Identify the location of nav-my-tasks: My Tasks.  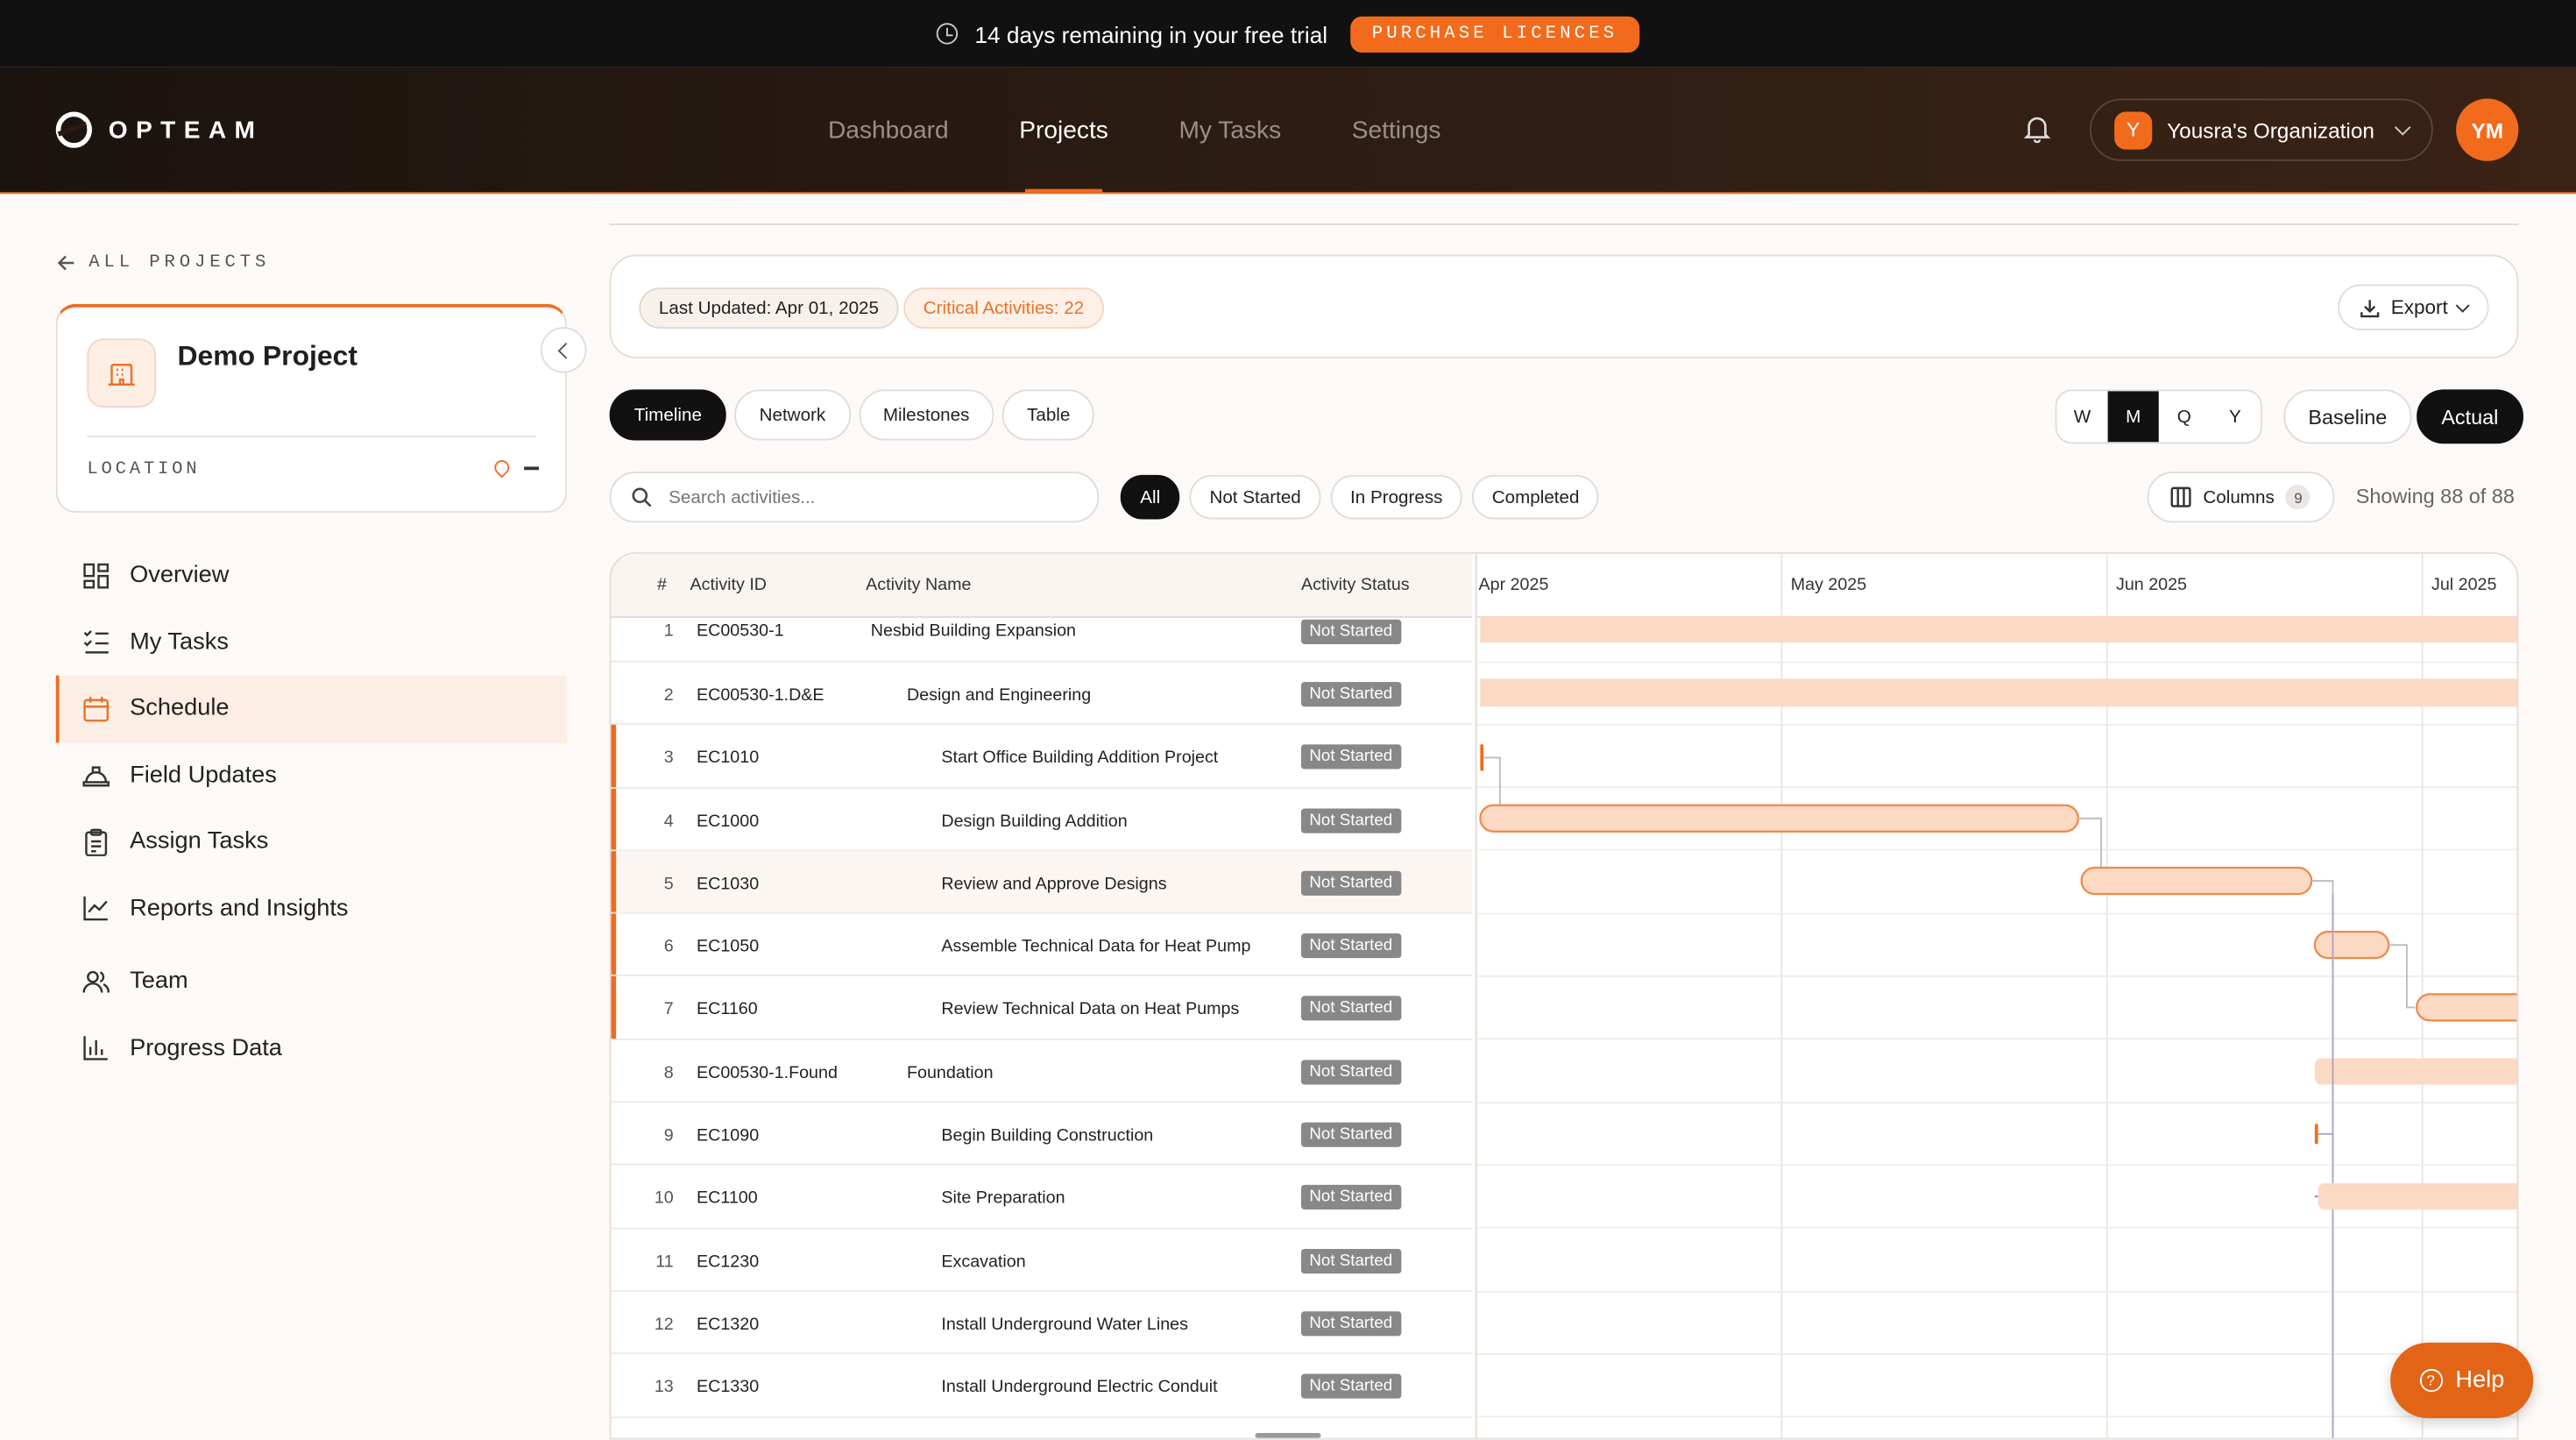
(1229, 130).